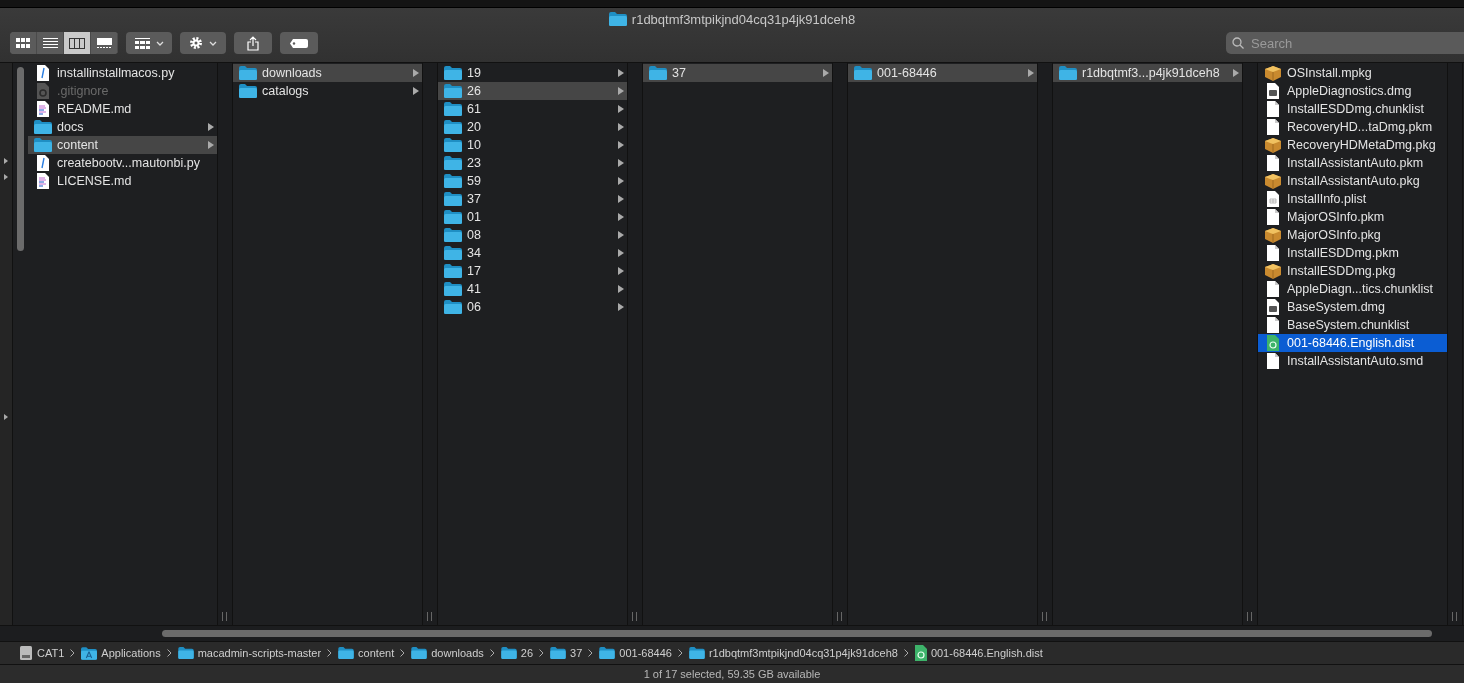 The image size is (1464, 683). I want to click on path-item: 001-68446, so click(645, 653).